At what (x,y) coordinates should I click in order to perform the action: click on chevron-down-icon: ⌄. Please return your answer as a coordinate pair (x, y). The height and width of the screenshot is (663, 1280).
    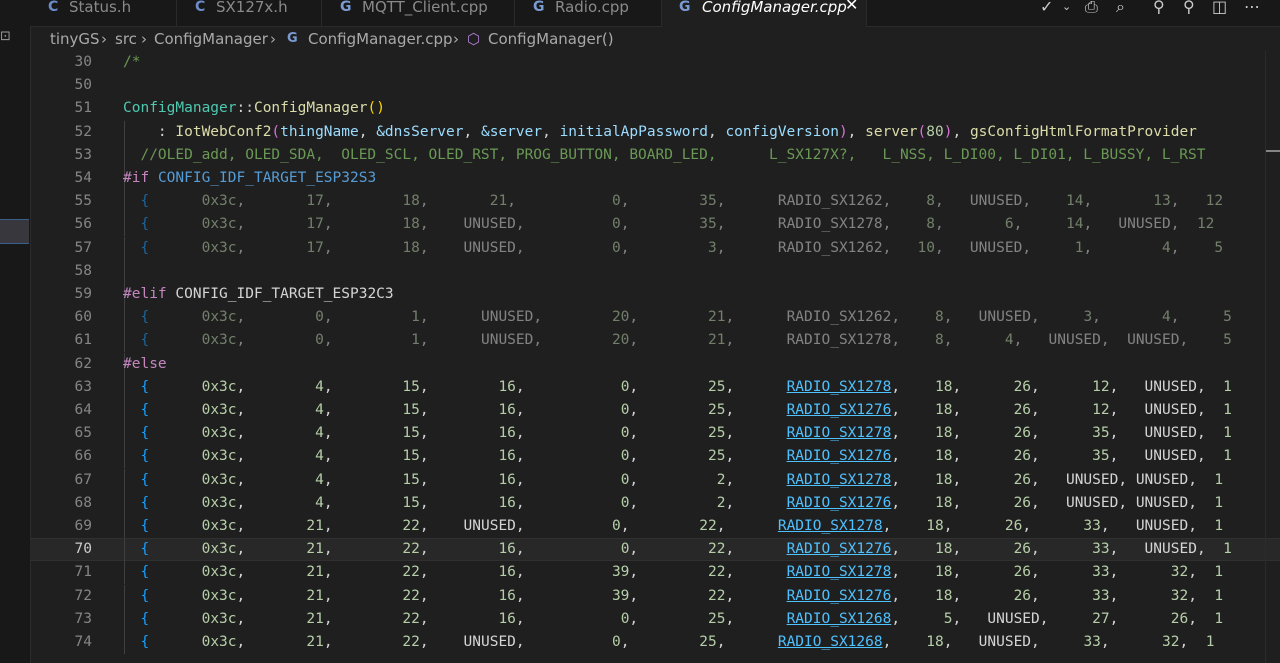
    Looking at the image, I should click on (1066, 7).